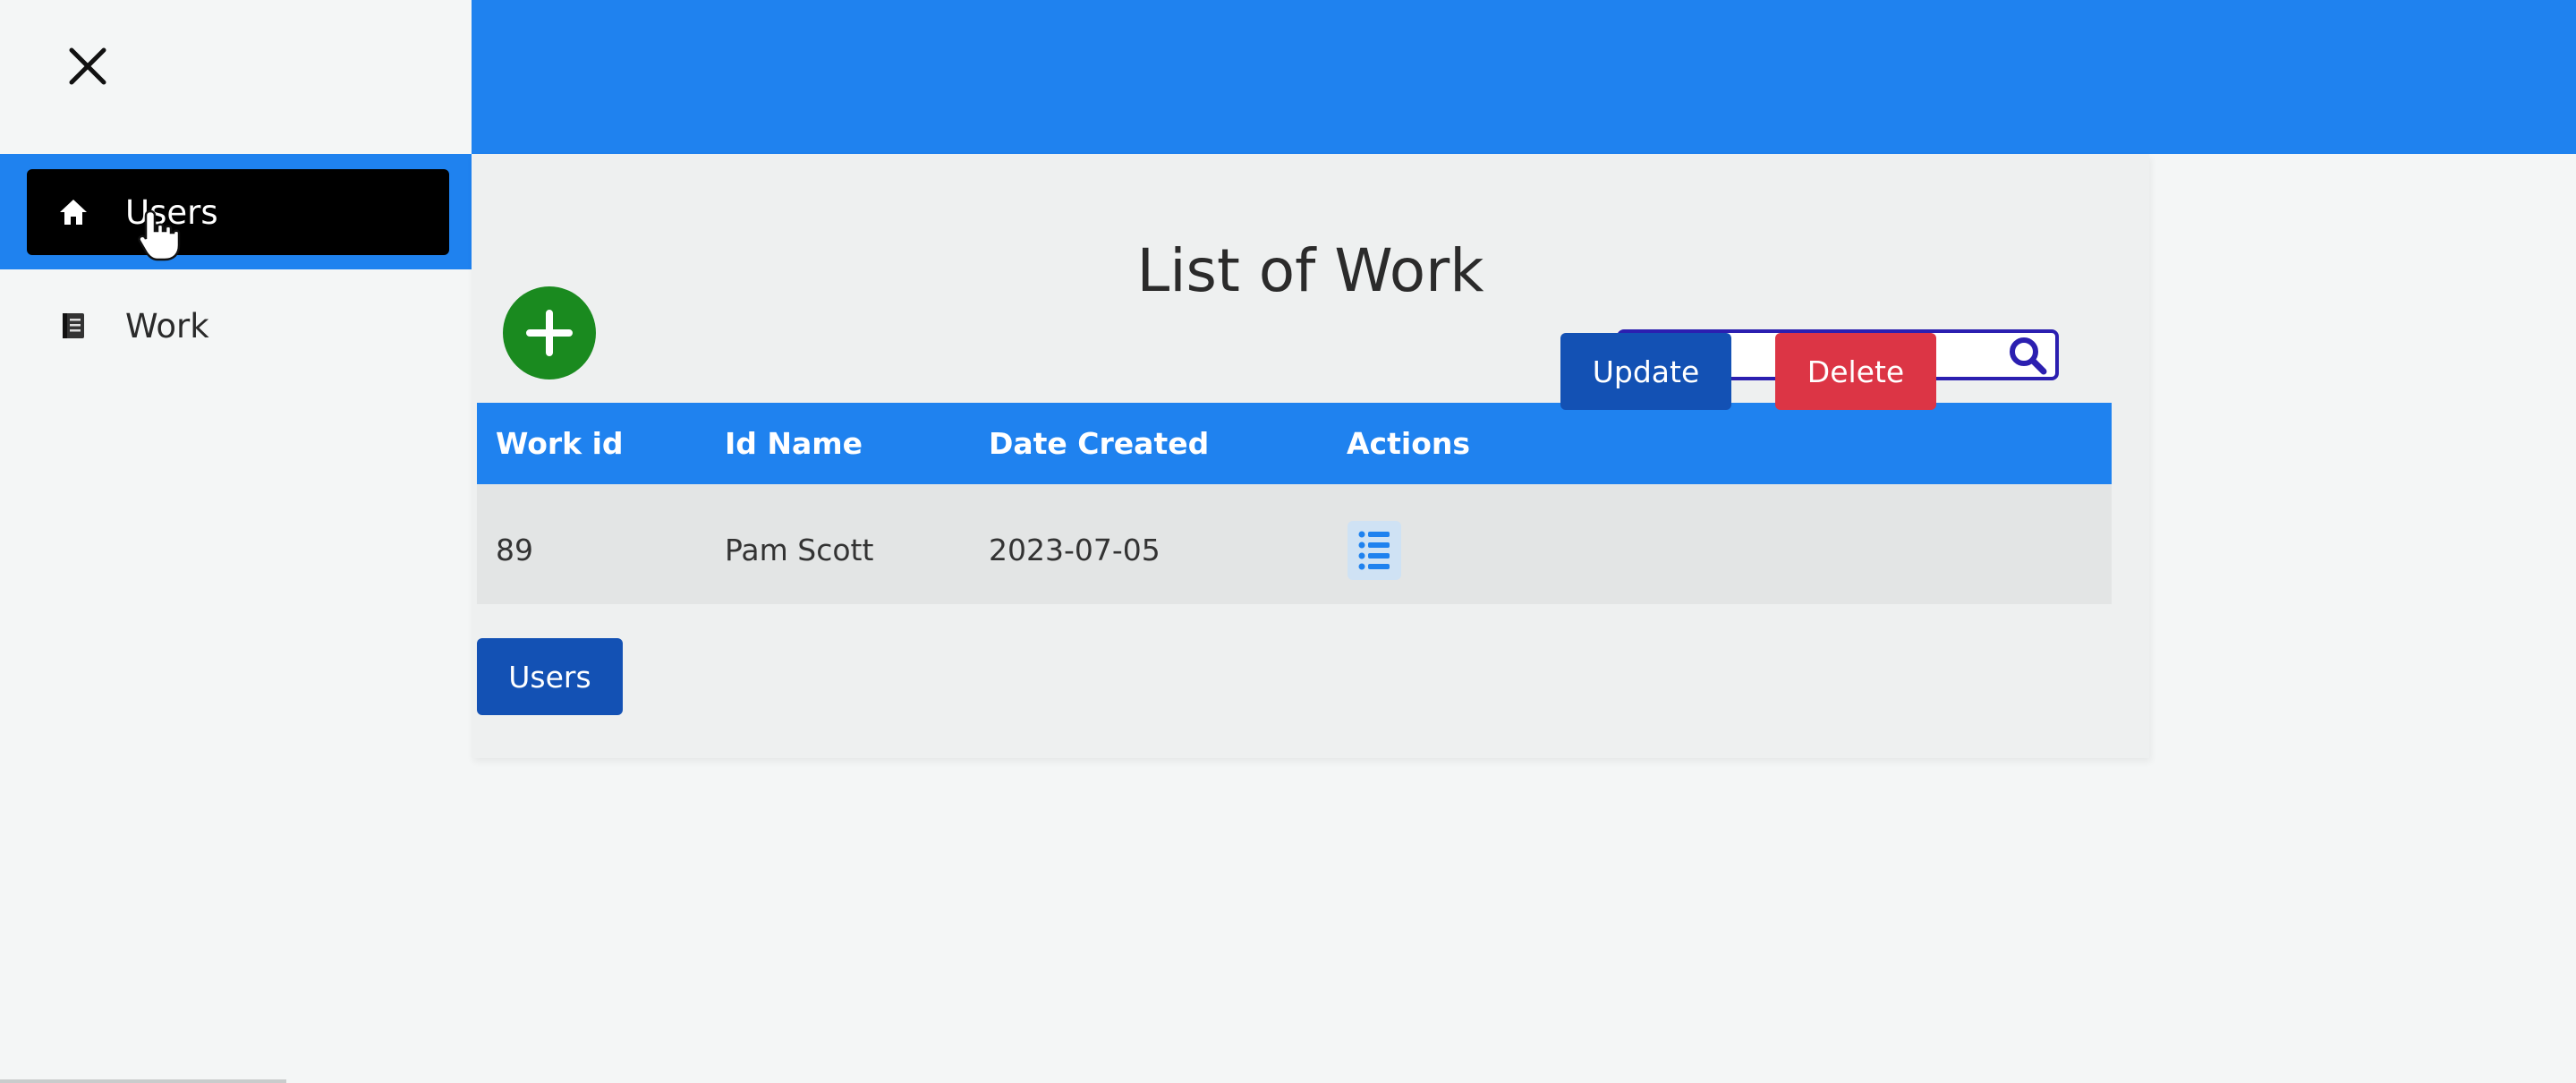 This screenshot has height=1083, width=2576. What do you see at coordinates (143, 1081) in the screenshot?
I see `scrollbar` at bounding box center [143, 1081].